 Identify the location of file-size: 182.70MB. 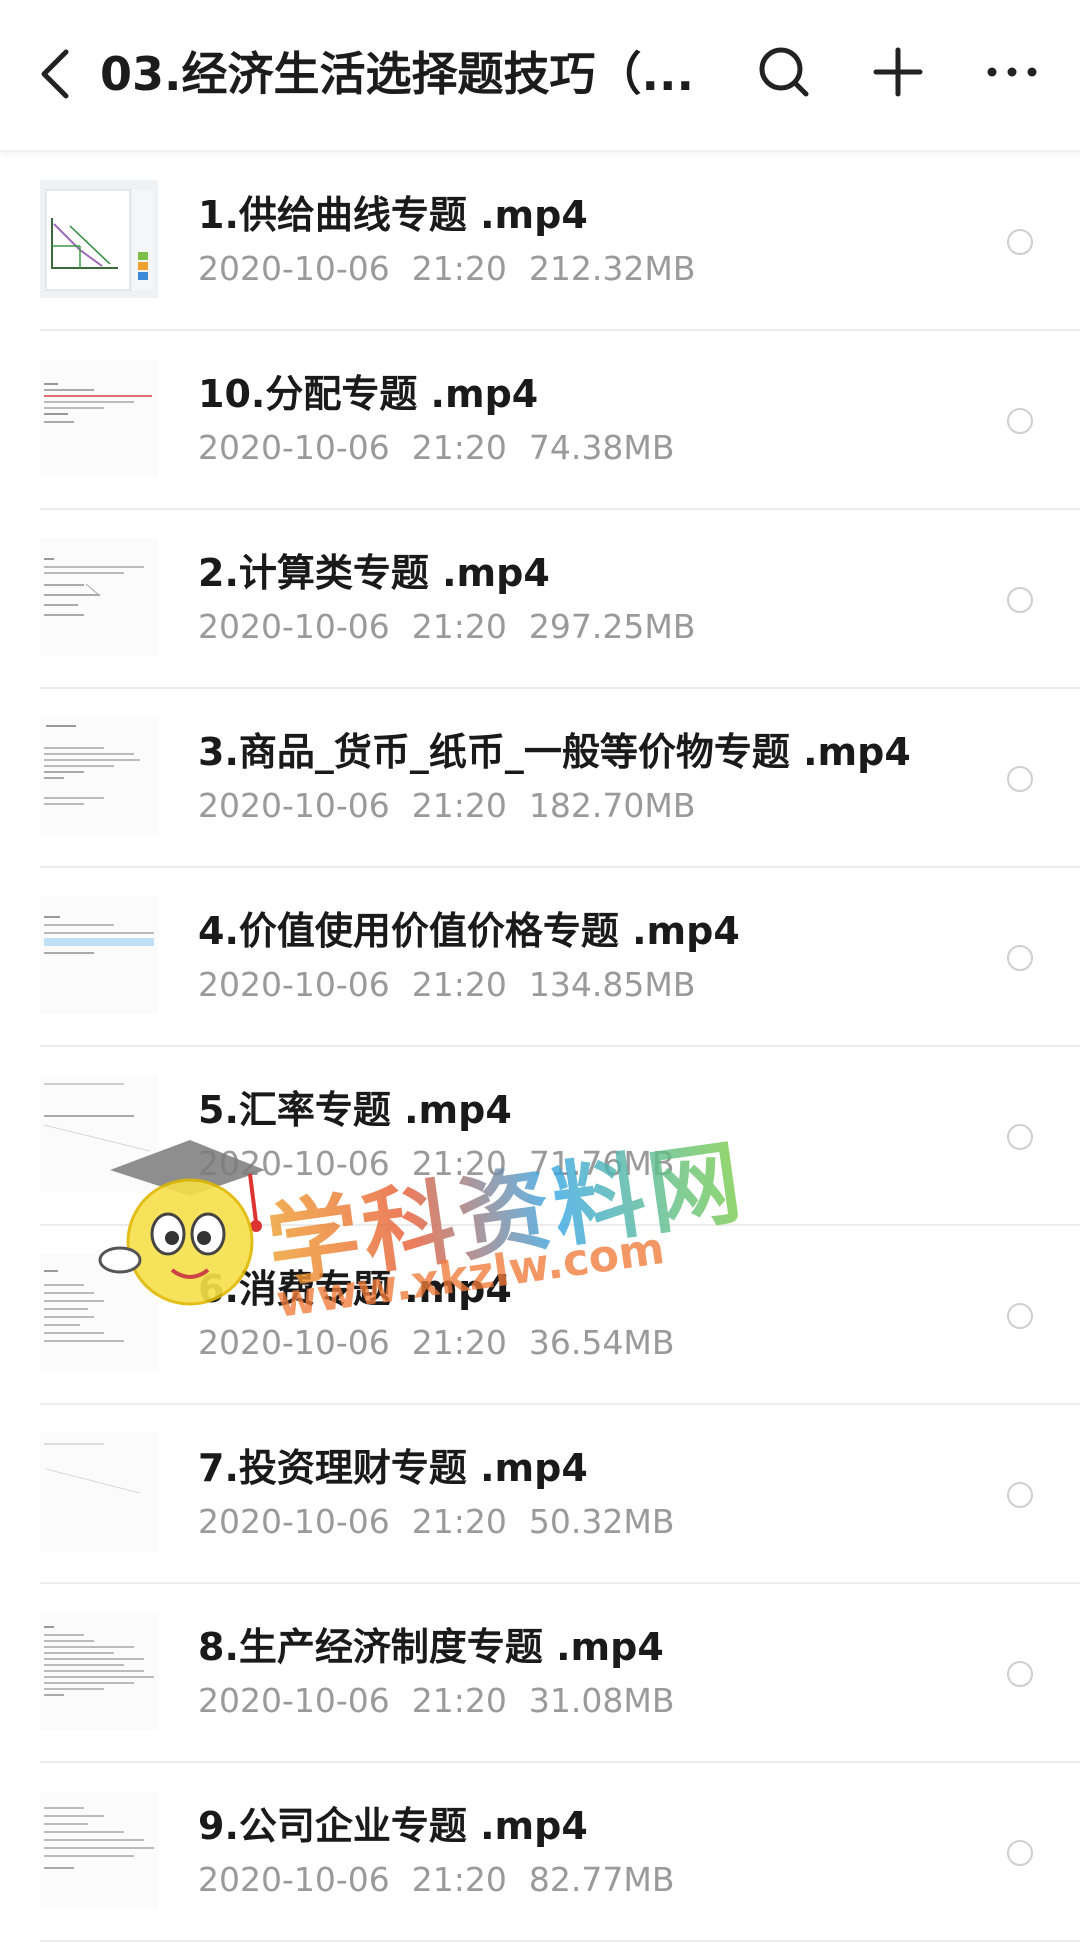
(612, 805).